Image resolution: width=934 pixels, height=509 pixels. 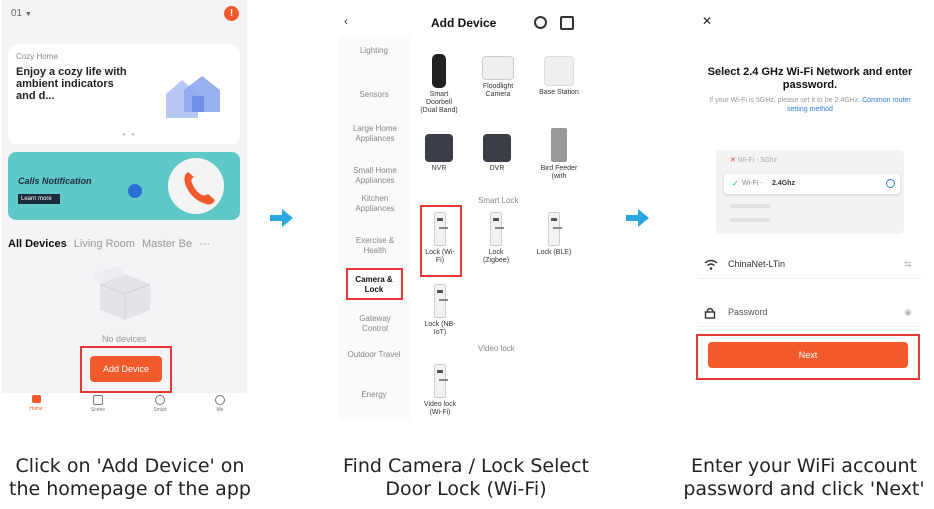 I want to click on ssid-value: ChinaNet-LTin, so click(x=757, y=264).